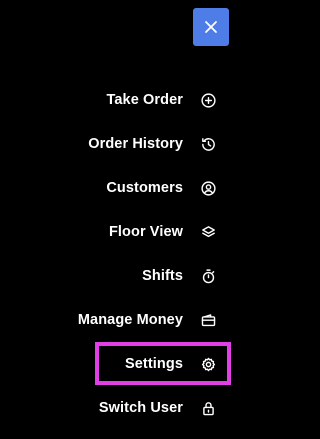 The image size is (320, 439). I want to click on close-button, so click(211, 27).